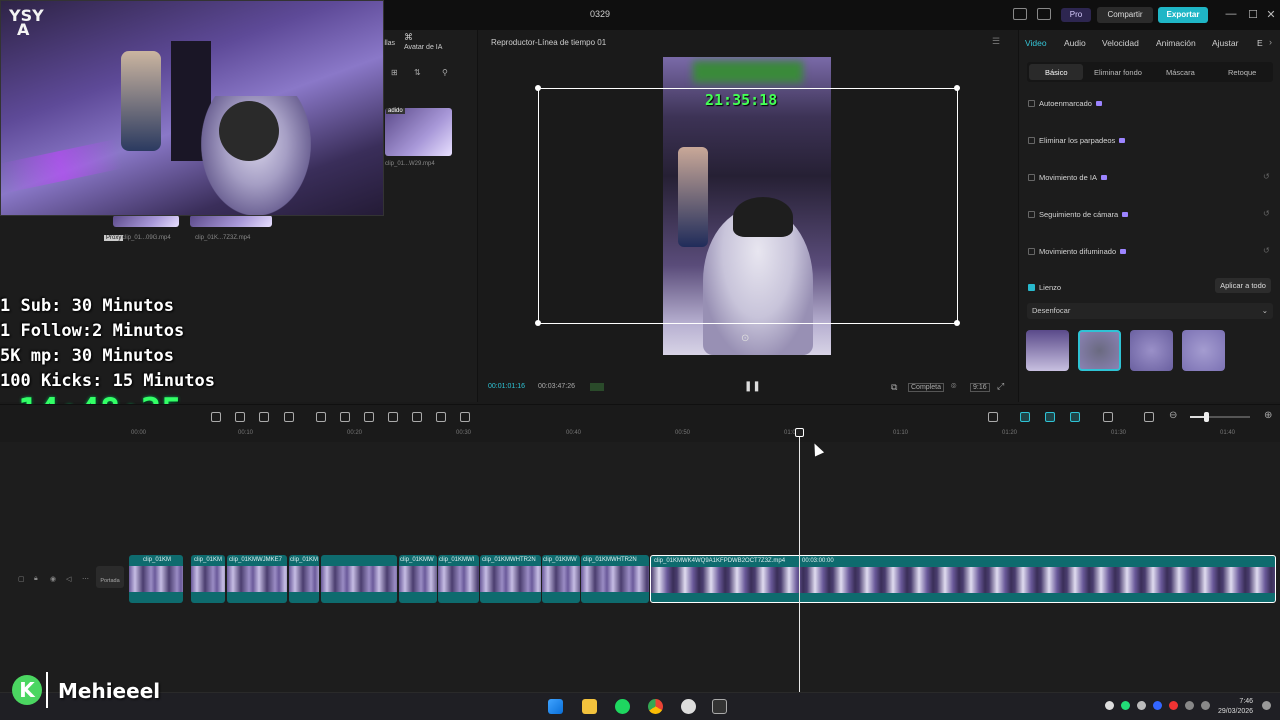 The height and width of the screenshot is (720, 1280). Describe the element at coordinates (799, 432) in the screenshot. I see `playhead-handle` at that location.